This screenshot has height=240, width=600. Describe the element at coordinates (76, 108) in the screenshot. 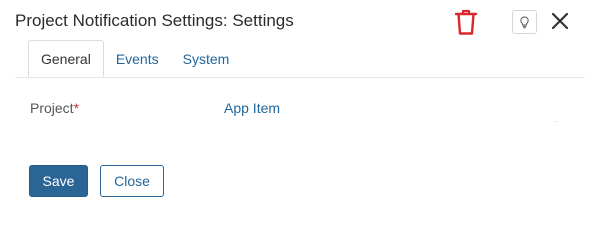

I see `required-marker: *` at that location.